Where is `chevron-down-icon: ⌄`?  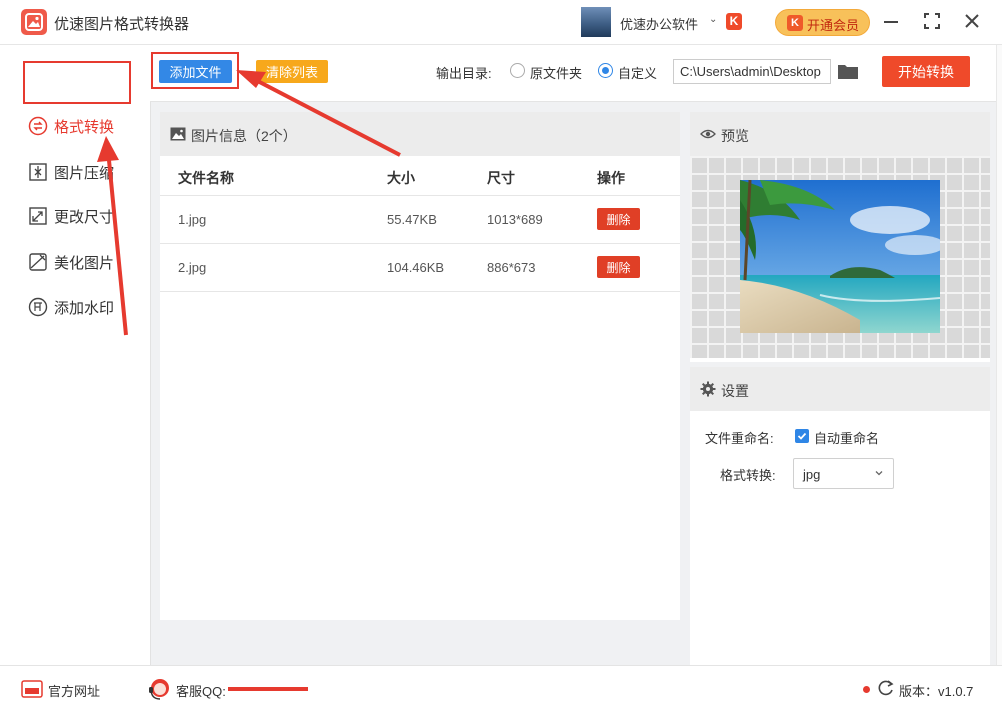 chevron-down-icon: ⌄ is located at coordinates (713, 19).